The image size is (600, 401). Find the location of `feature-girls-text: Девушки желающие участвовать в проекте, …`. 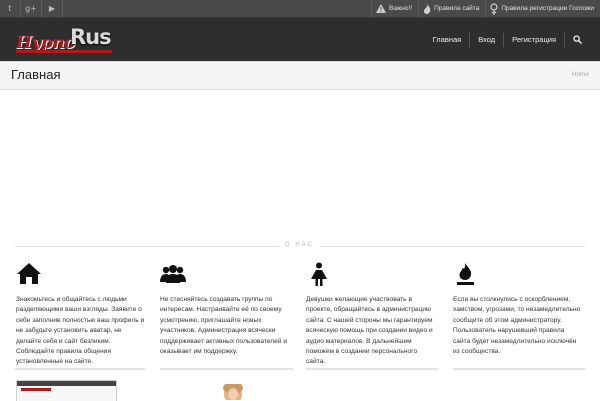

feature-girls-text: Девушки желающие участвовать в проекте, … is located at coordinates (369, 331).